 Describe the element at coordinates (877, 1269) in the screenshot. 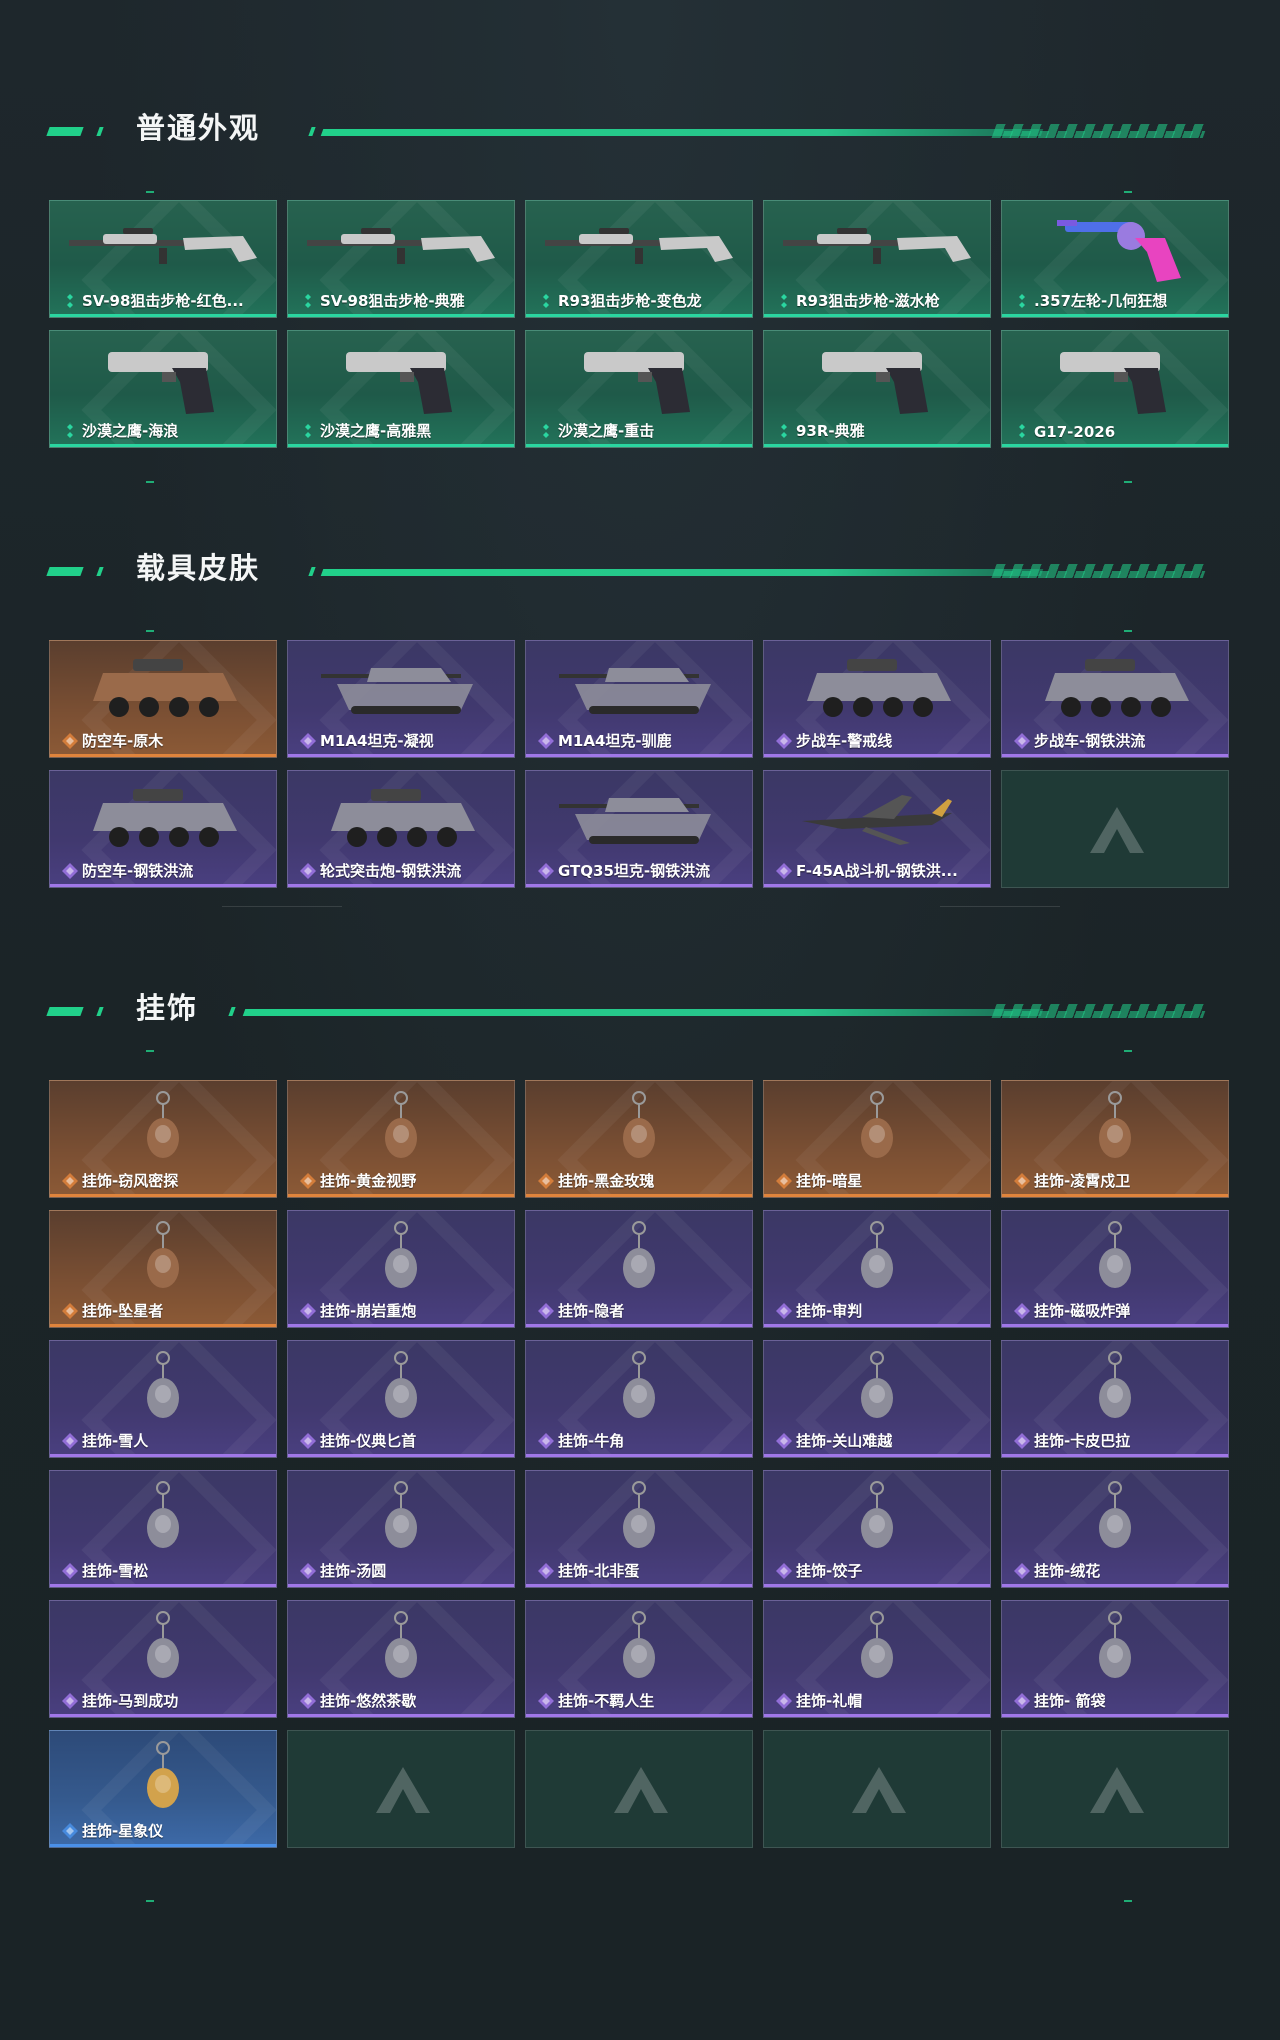

I see `item-card: 挂饰-审判` at that location.